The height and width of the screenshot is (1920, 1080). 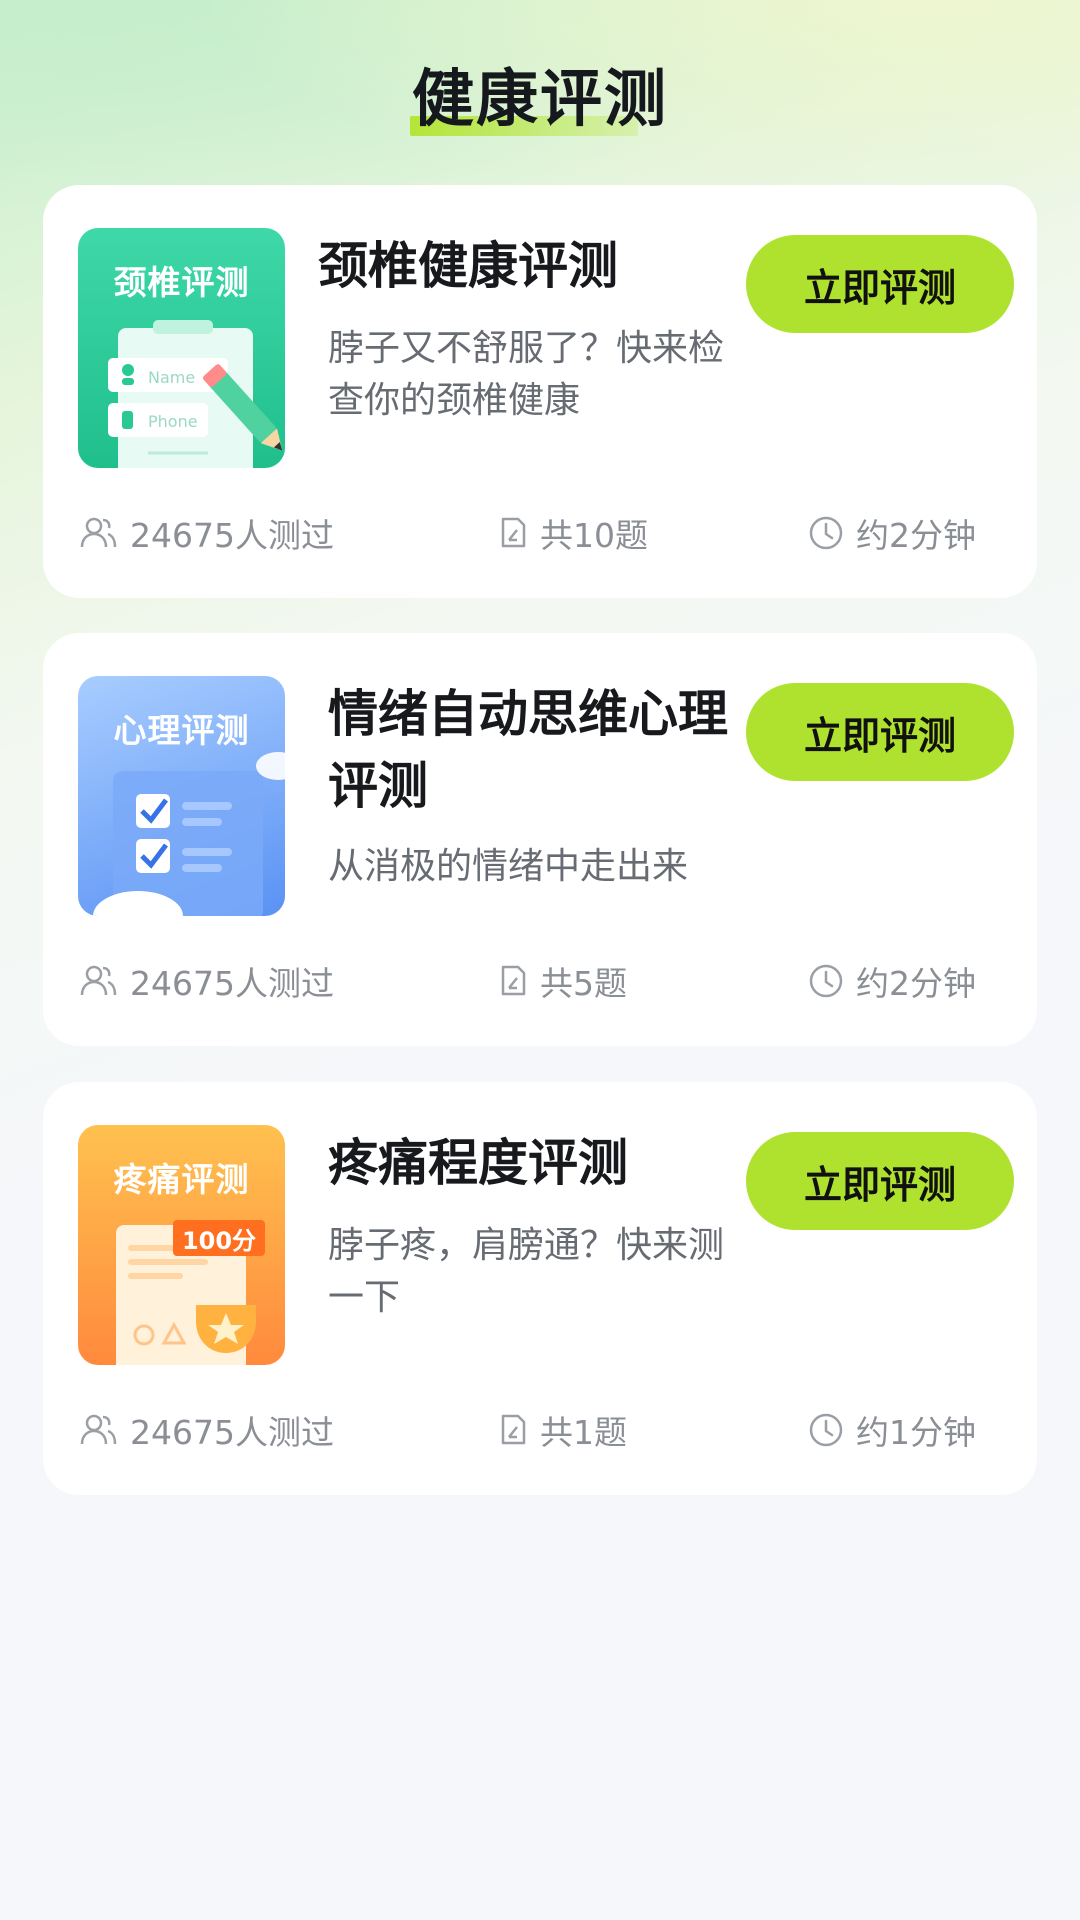 I want to click on duration: 约1分钟, so click(x=892, y=1430).